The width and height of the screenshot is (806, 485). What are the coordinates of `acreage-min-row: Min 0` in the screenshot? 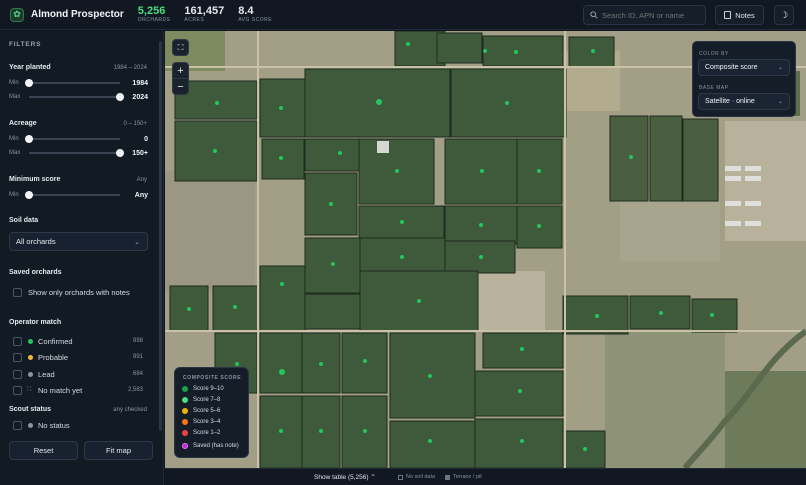 It's located at (78, 139).